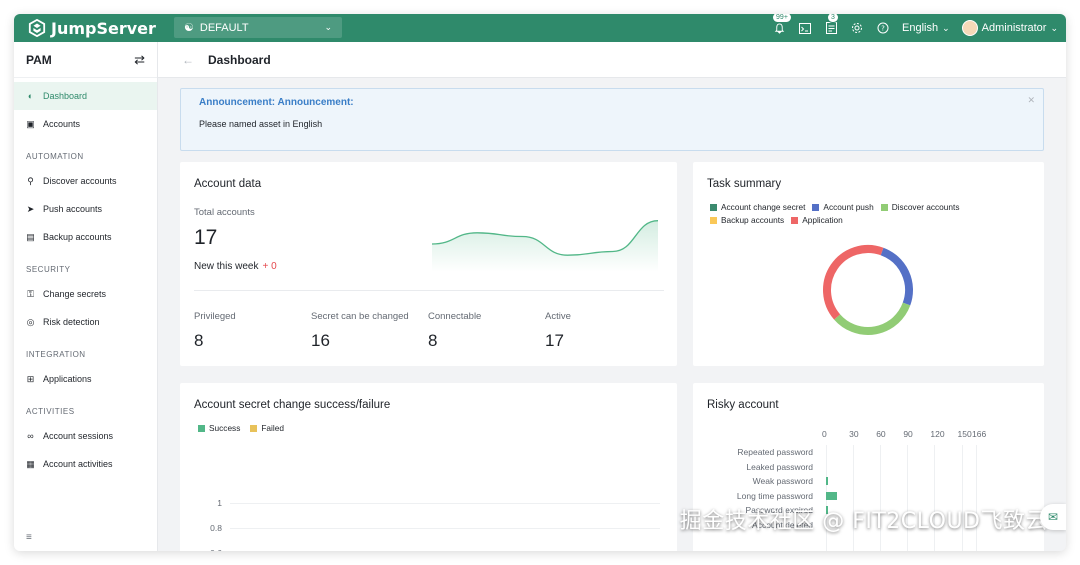 The image size is (1080, 565). I want to click on lock-icon: ▣, so click(30, 123).